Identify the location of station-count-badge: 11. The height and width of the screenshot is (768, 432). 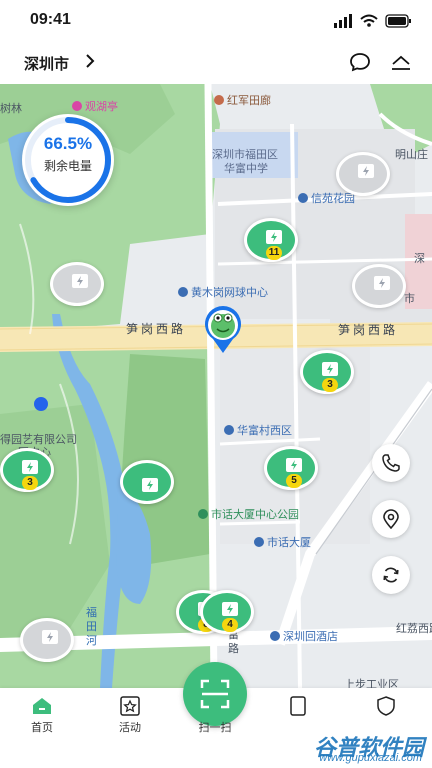
(274, 253).